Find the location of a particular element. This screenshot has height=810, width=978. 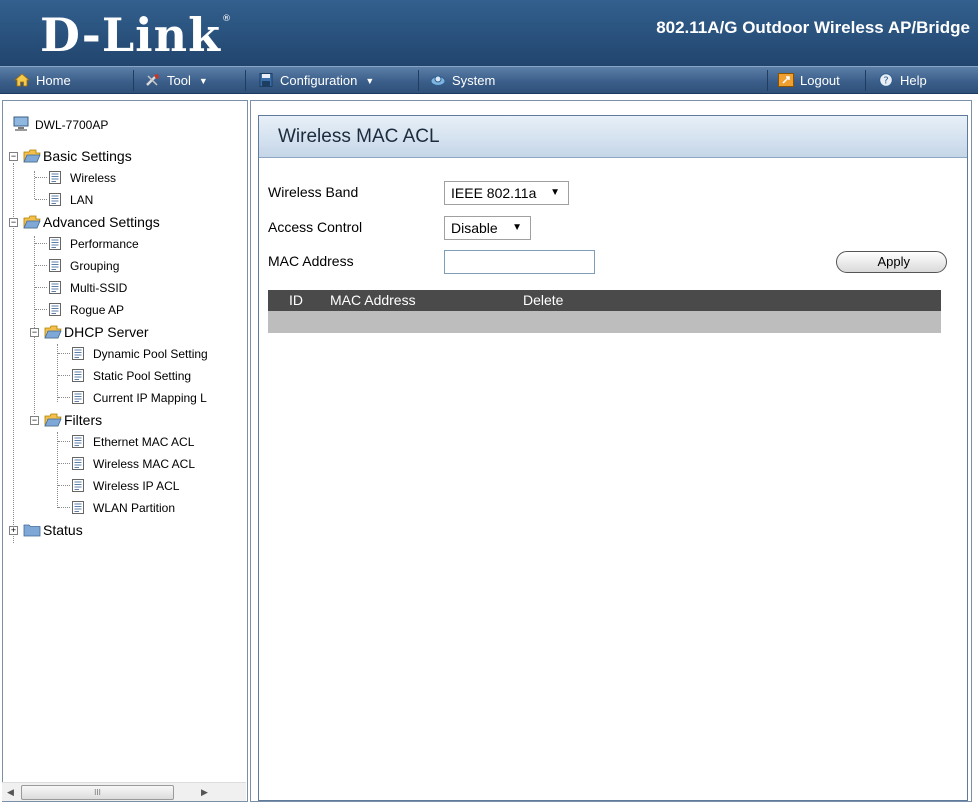

tree-item-multi-ssid: Multi-SSID is located at coordinates (88, 288).